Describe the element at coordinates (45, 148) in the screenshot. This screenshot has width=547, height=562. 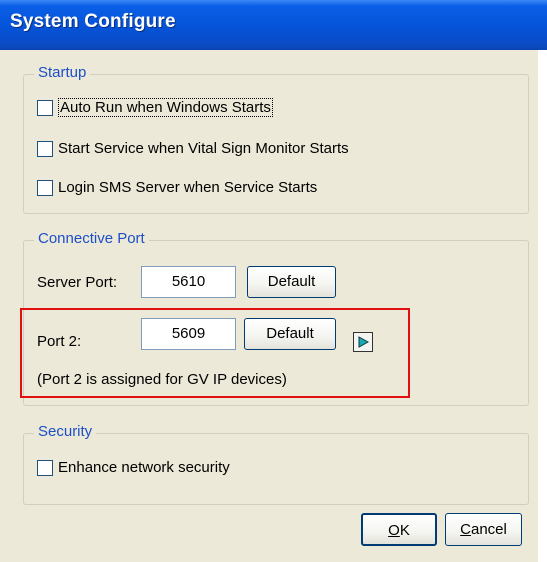
I see `start-service-checkbox` at that location.